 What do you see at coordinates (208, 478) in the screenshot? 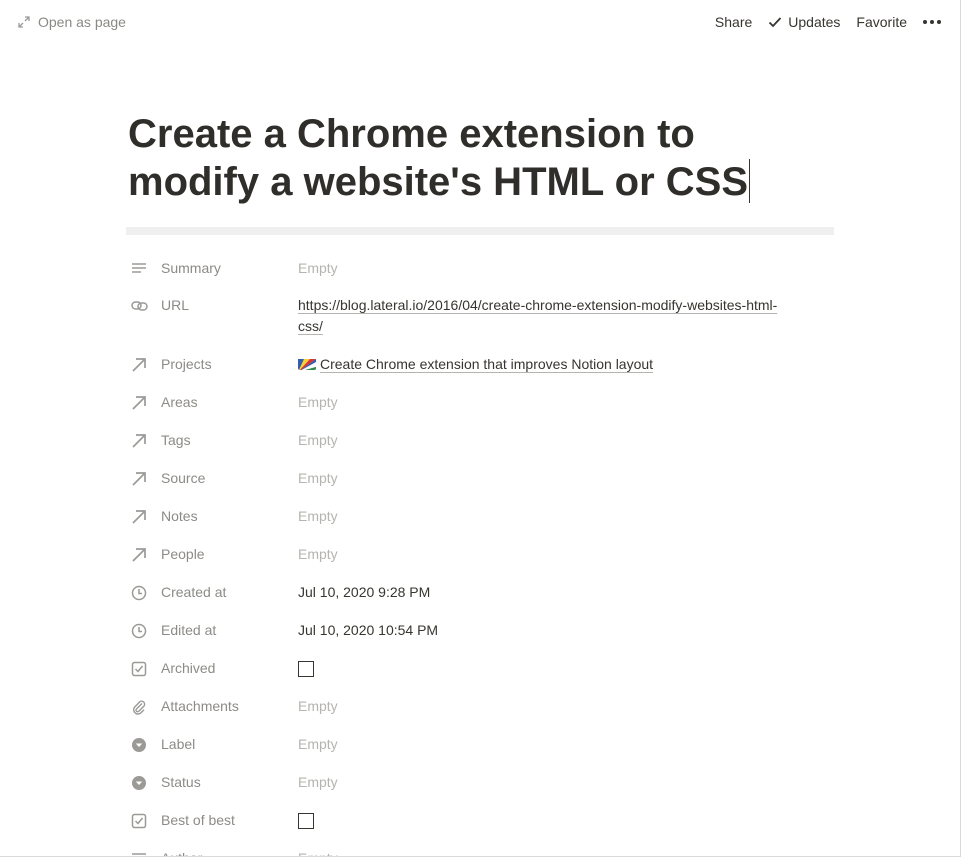
I see `property-name-source: Source` at bounding box center [208, 478].